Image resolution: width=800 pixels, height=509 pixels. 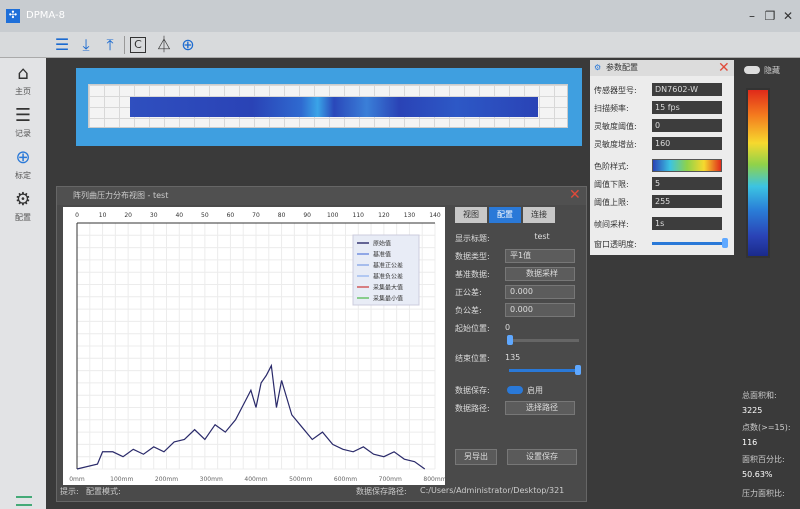 I want to click on sidebar-item-records: ☰ 记录, so click(x=23, y=126).